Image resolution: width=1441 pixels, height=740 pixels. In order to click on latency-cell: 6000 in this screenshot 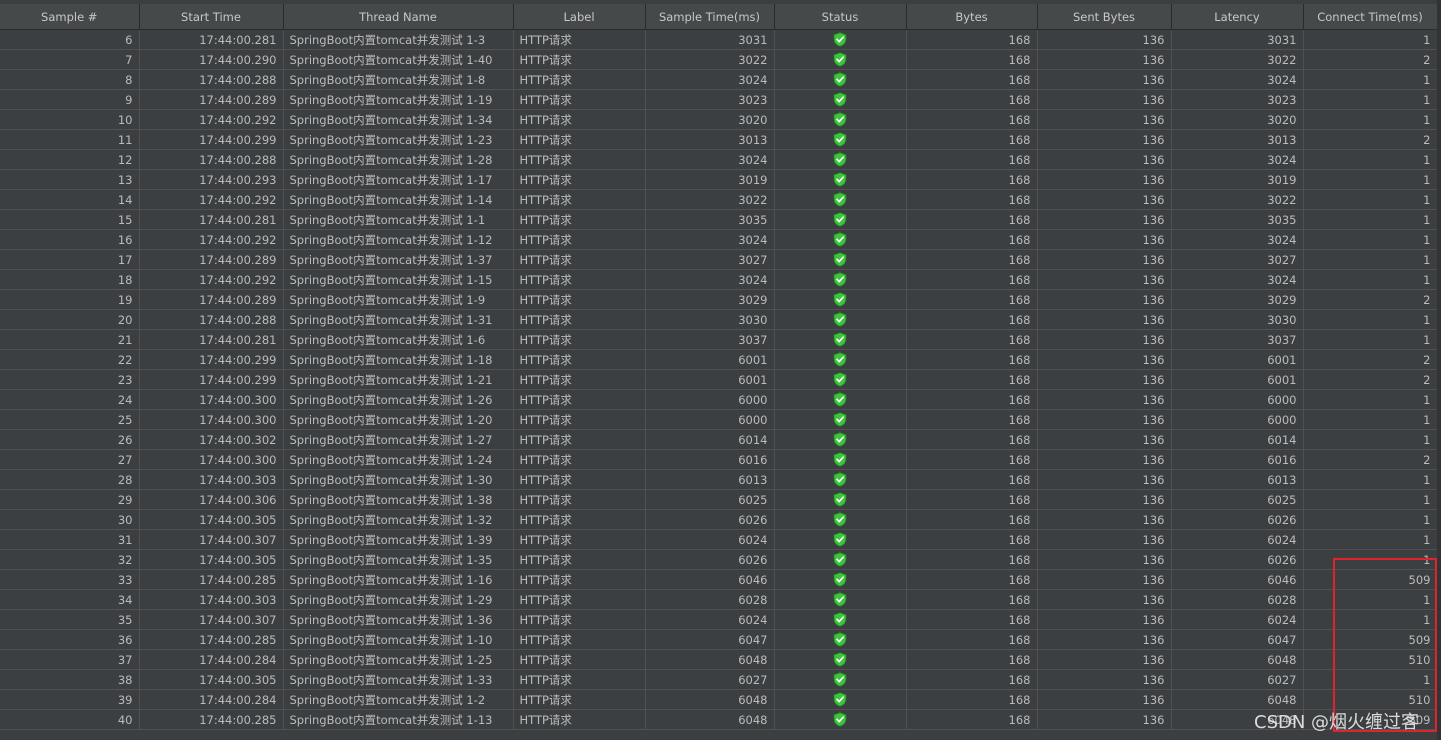, I will do `click(1237, 399)`.